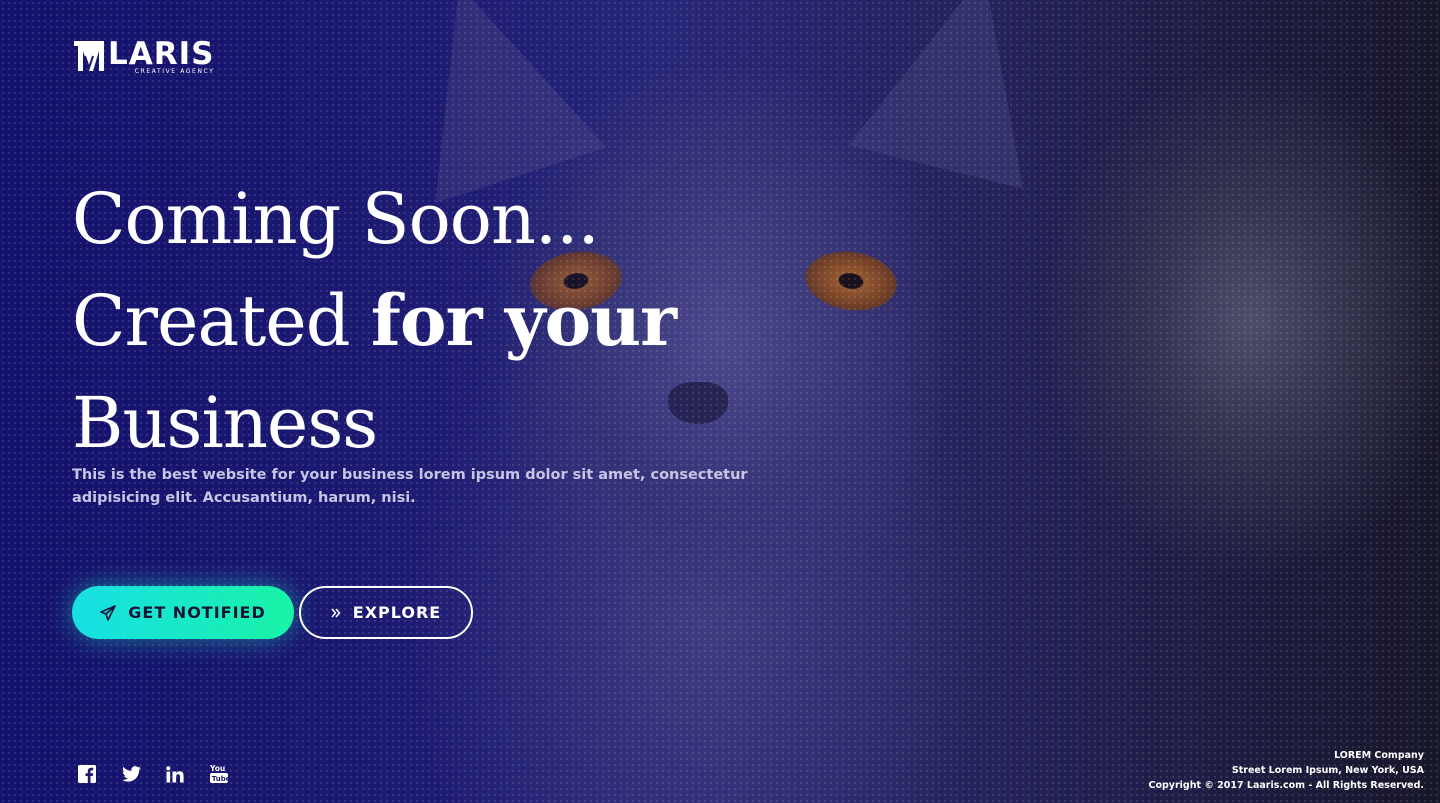 This screenshot has width=1440, height=803. I want to click on headline-line-2-prefix: Created, so click(221, 321).